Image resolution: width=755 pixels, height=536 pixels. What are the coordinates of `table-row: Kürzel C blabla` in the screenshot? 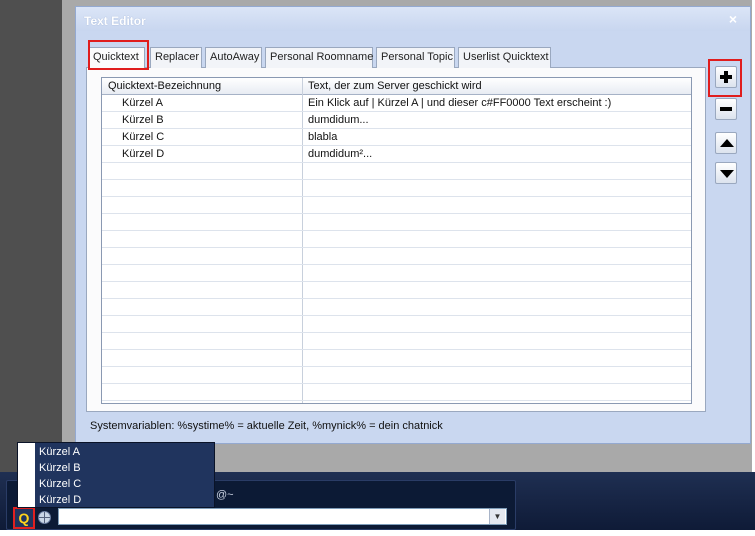 It's located at (396, 137).